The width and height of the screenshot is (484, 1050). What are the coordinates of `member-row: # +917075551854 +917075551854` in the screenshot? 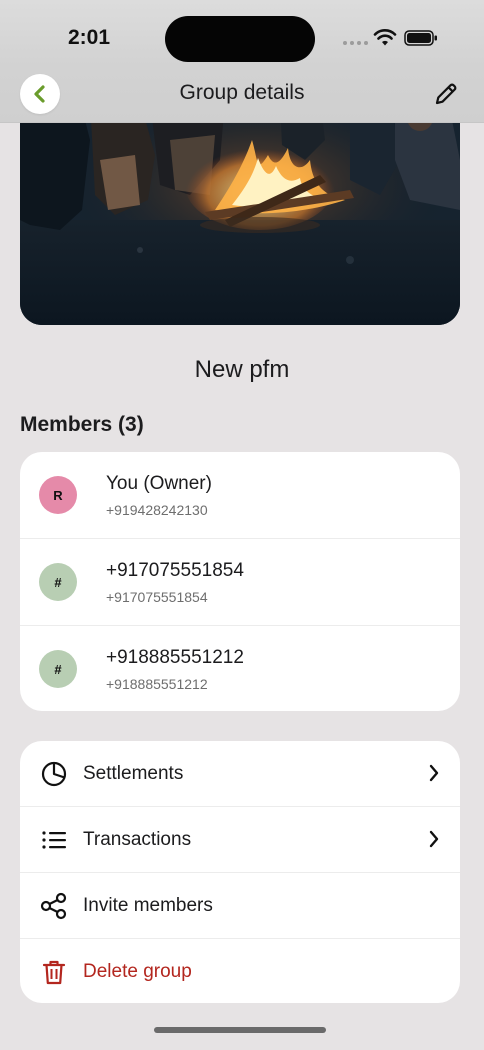 It's located at (240, 582).